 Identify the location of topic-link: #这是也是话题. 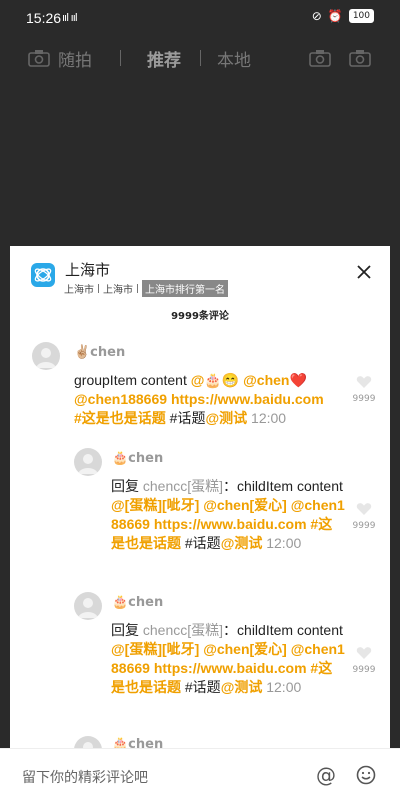
(120, 418).